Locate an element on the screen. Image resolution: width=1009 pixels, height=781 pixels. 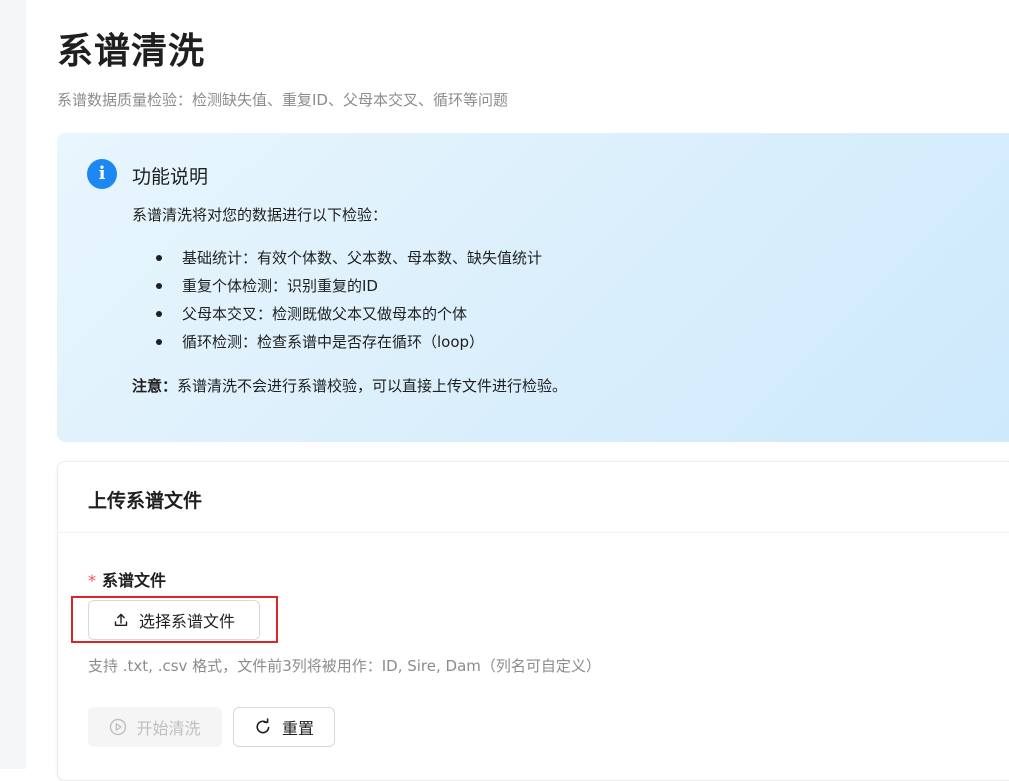
field-label-text: 系谱文件 is located at coordinates (134, 580).